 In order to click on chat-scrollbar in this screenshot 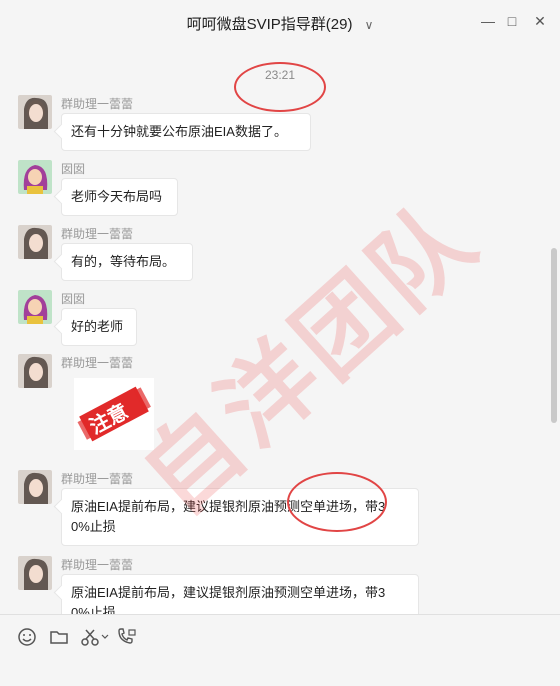, I will do `click(554, 335)`.